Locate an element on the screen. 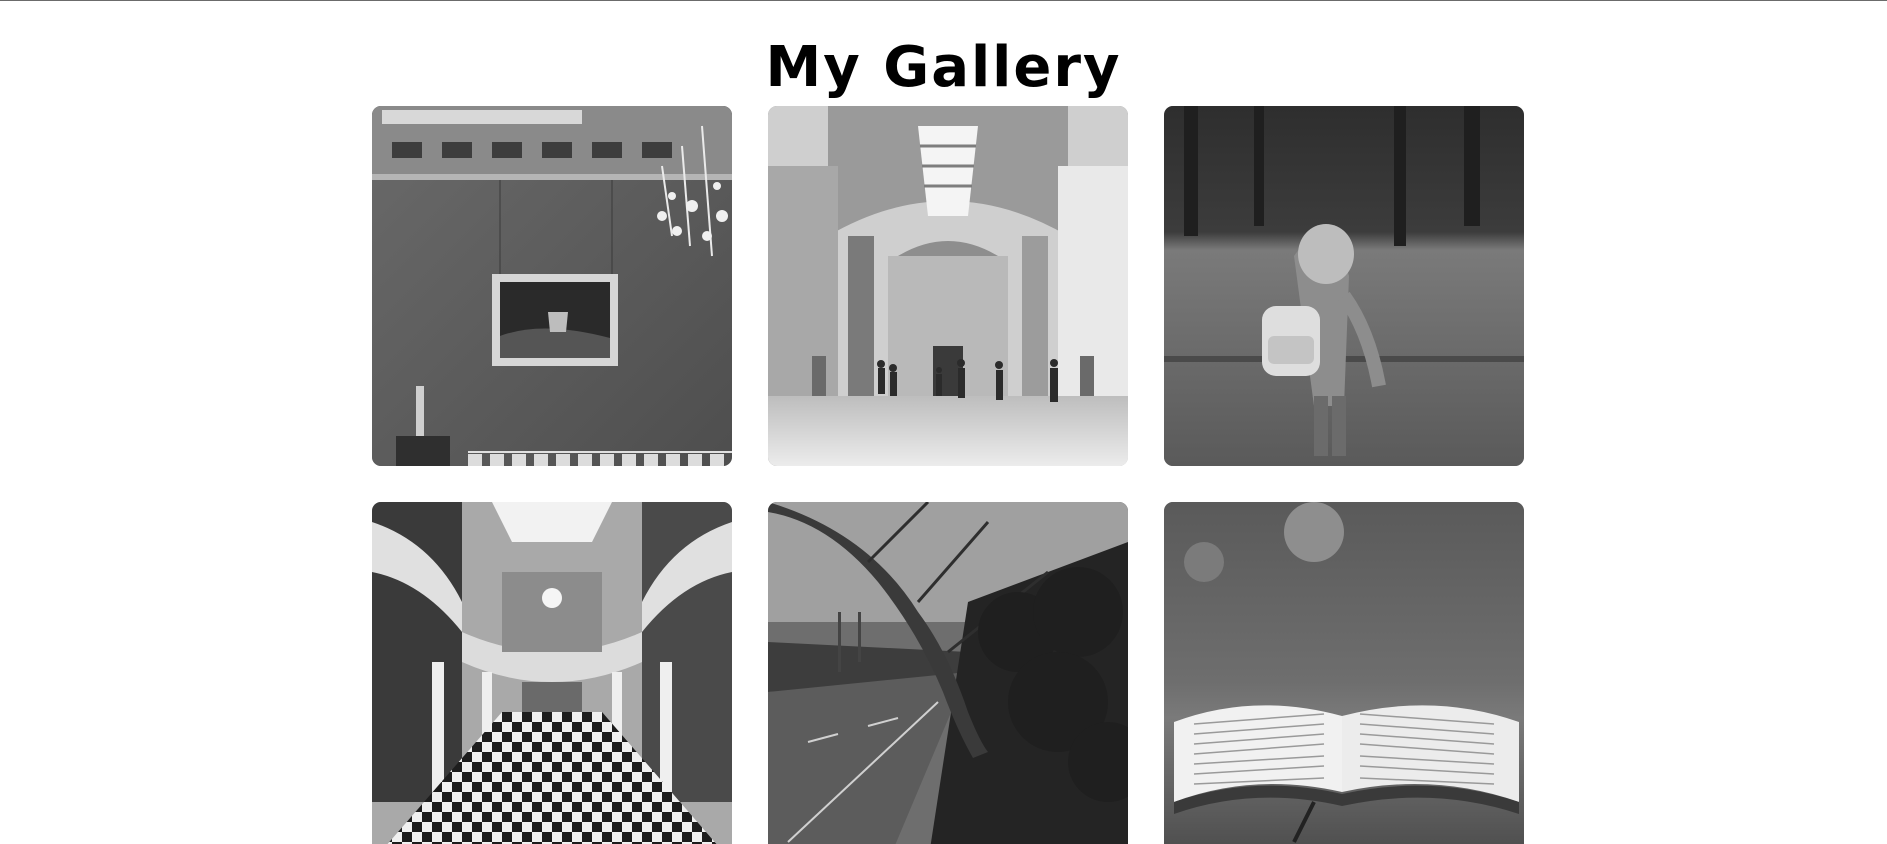 This screenshot has width=1887, height=844. atrium-image is located at coordinates (552, 673).